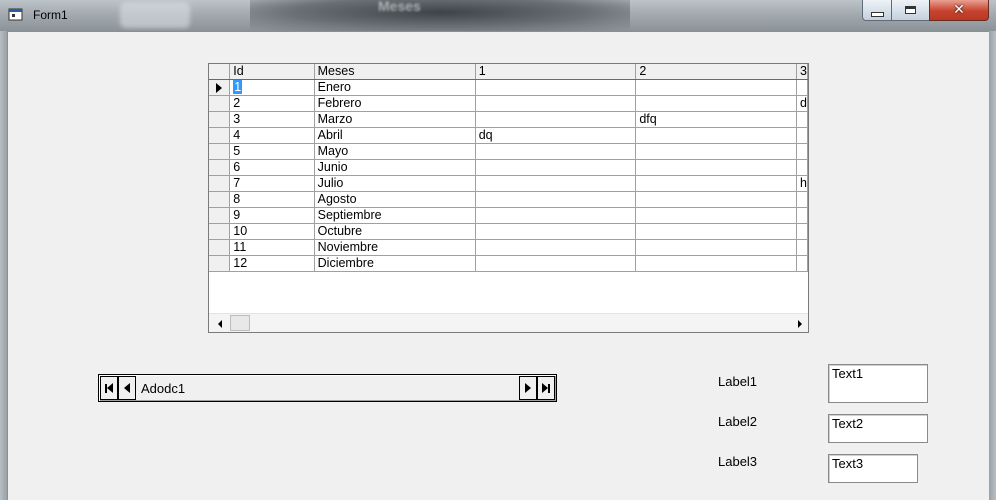  Describe the element at coordinates (327, 388) in the screenshot. I see `adodc-navigator: Adodc1` at that location.